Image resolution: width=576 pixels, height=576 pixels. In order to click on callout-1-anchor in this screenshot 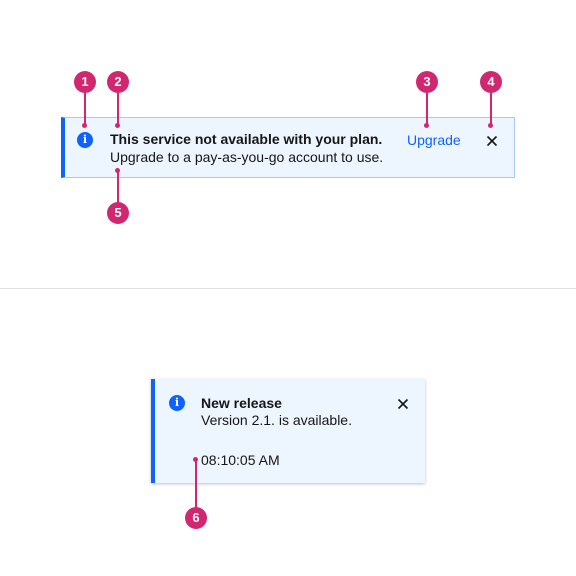, I will do `click(84, 125)`.